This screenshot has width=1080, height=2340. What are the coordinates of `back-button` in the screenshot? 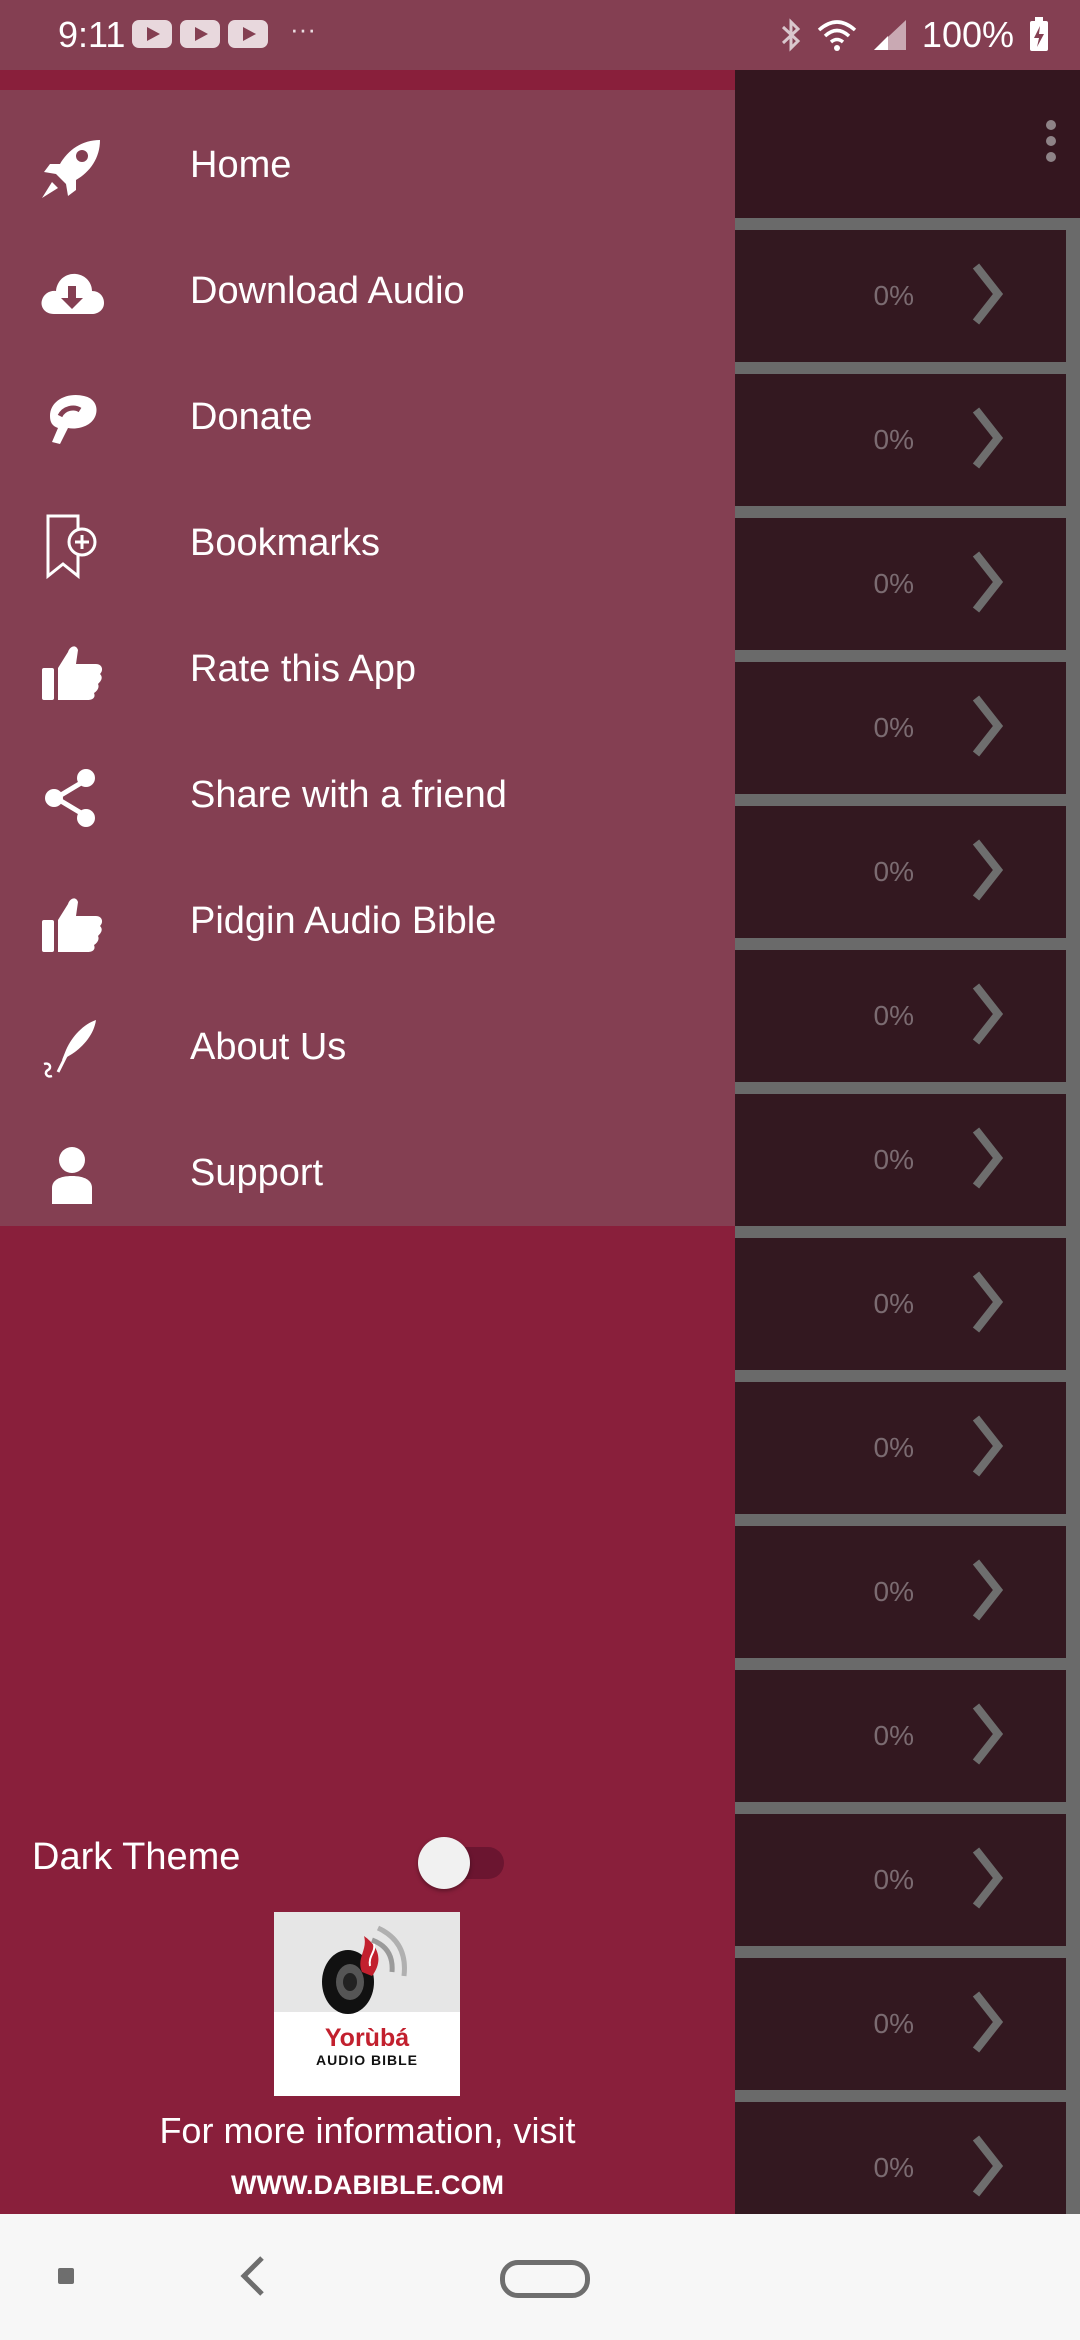 It's located at (253, 2276).